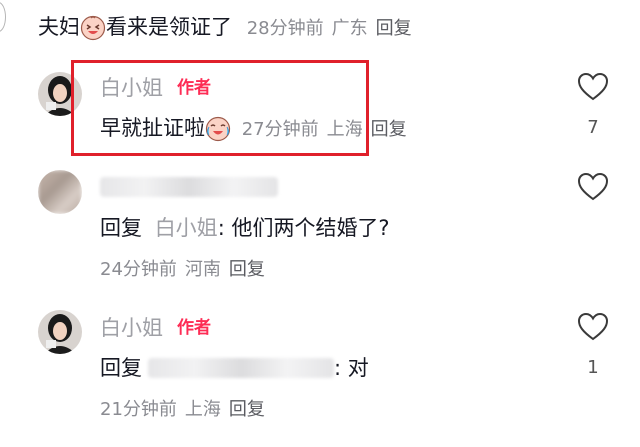 Image resolution: width=640 pixels, height=447 pixels. Describe the element at coordinates (189, 186) in the screenshot. I see `username-blurred` at that location.